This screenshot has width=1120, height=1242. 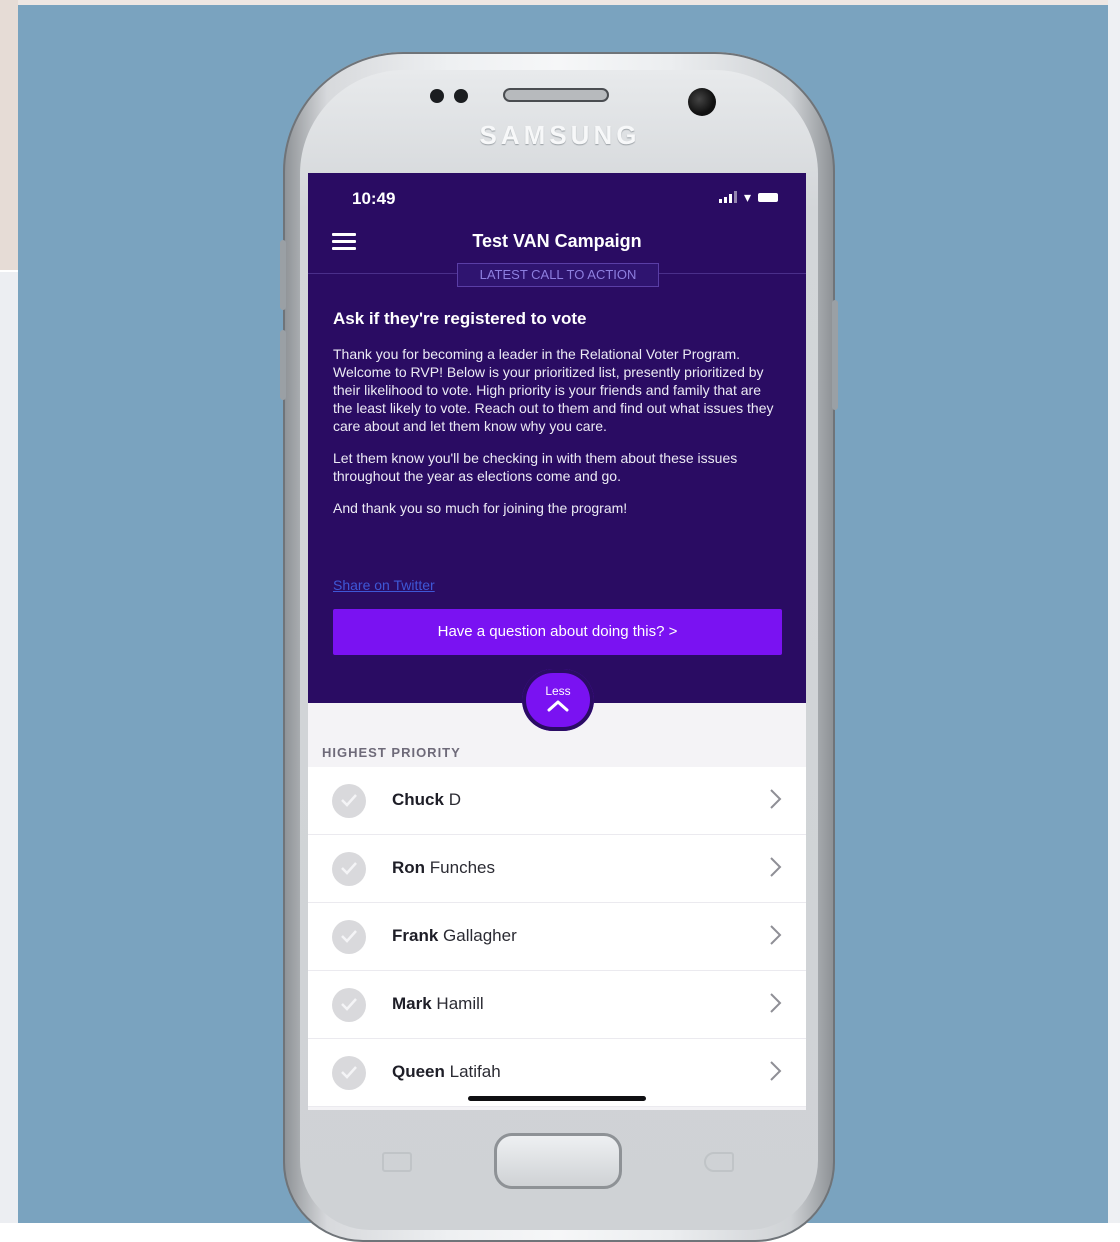 What do you see at coordinates (391, 752) in the screenshot?
I see `section-label: HIGHEST PRIORITY` at bounding box center [391, 752].